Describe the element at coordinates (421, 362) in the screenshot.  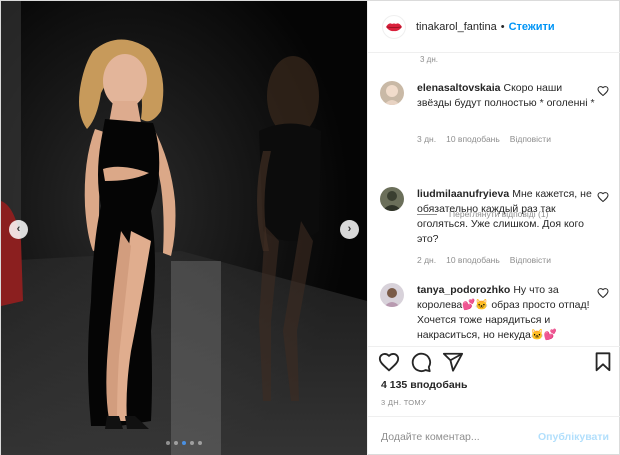
I see `comment-bubble-icon` at that location.